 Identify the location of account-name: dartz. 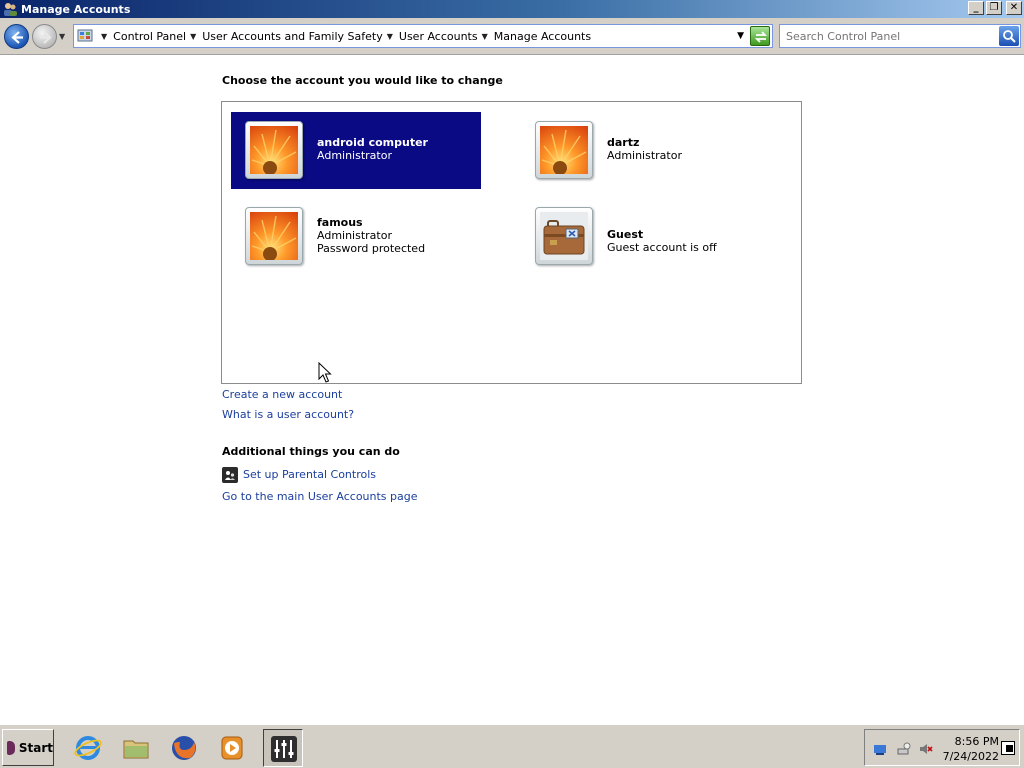
(623, 142).